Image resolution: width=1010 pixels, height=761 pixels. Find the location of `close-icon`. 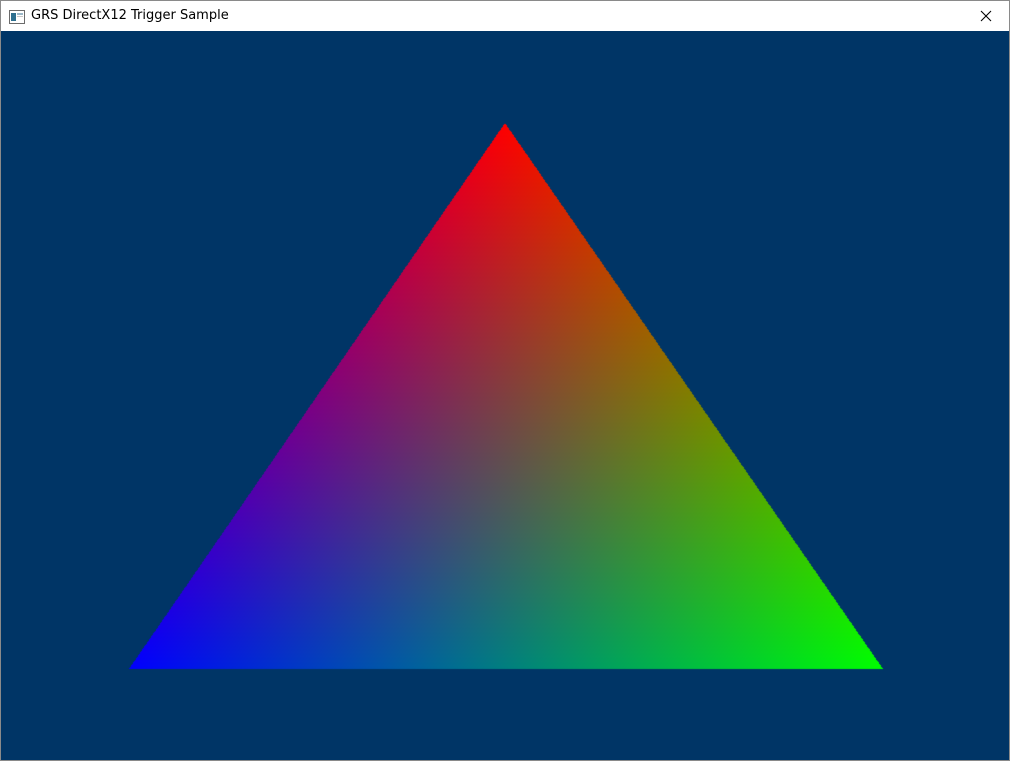

close-icon is located at coordinates (986, 16).